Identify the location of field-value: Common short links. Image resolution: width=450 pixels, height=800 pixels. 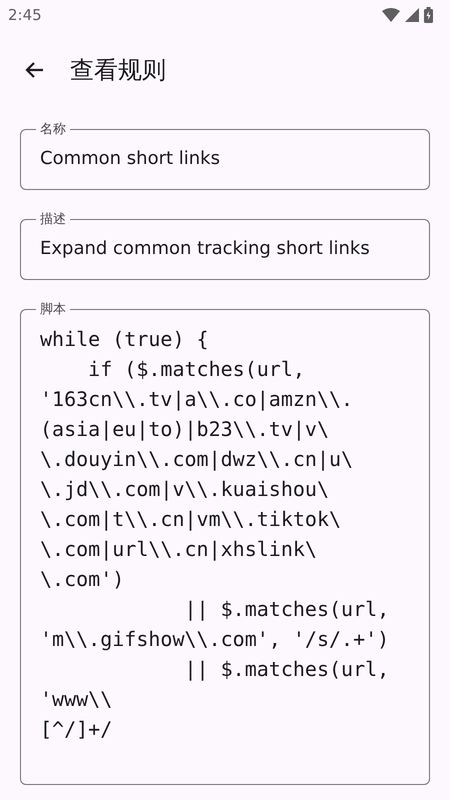
(130, 158).